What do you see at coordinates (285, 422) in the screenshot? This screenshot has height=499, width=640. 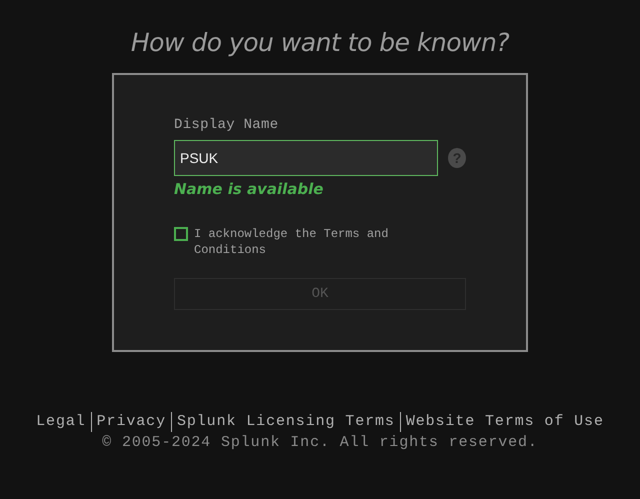 I see `footer-link: Splunk Licensing Terms` at bounding box center [285, 422].